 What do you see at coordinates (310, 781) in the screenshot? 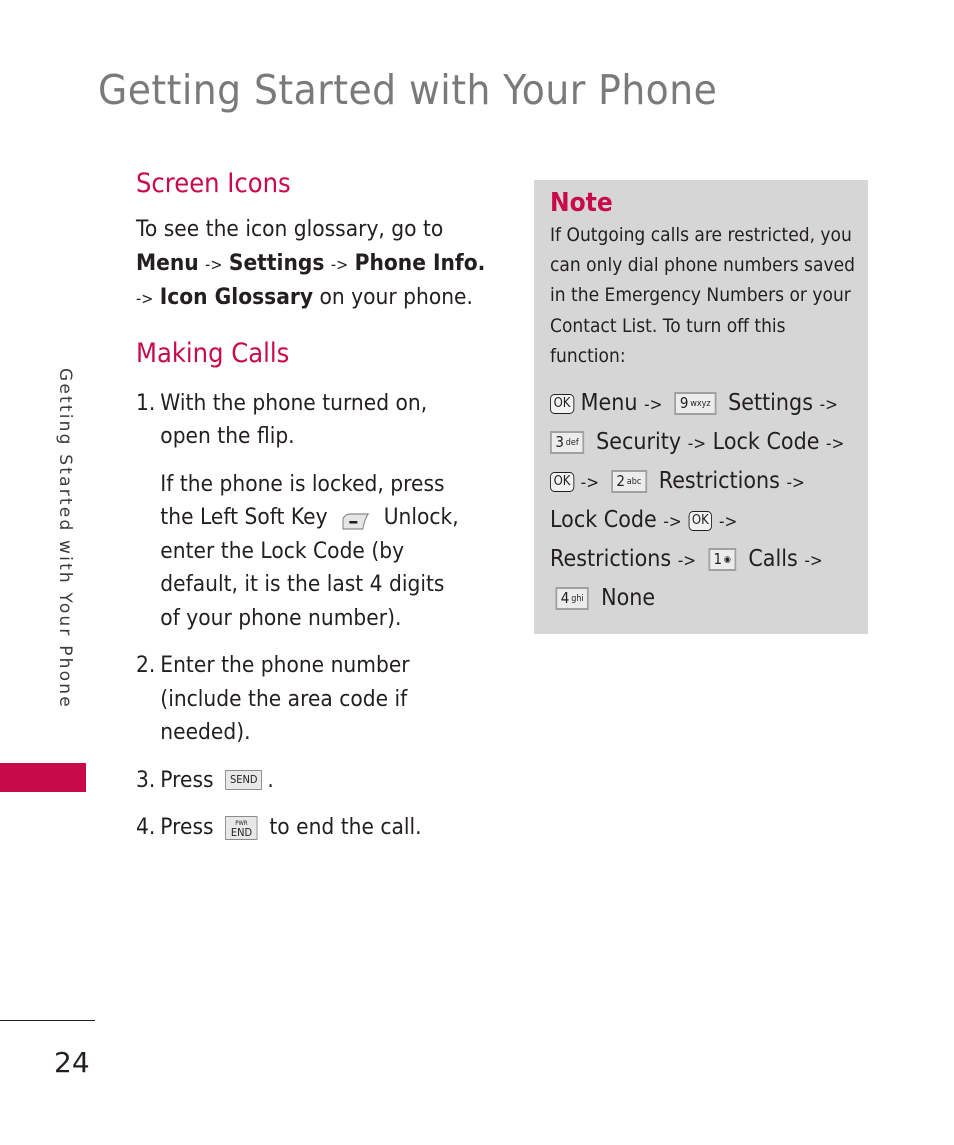
I see `step-content: Press SEND.` at bounding box center [310, 781].